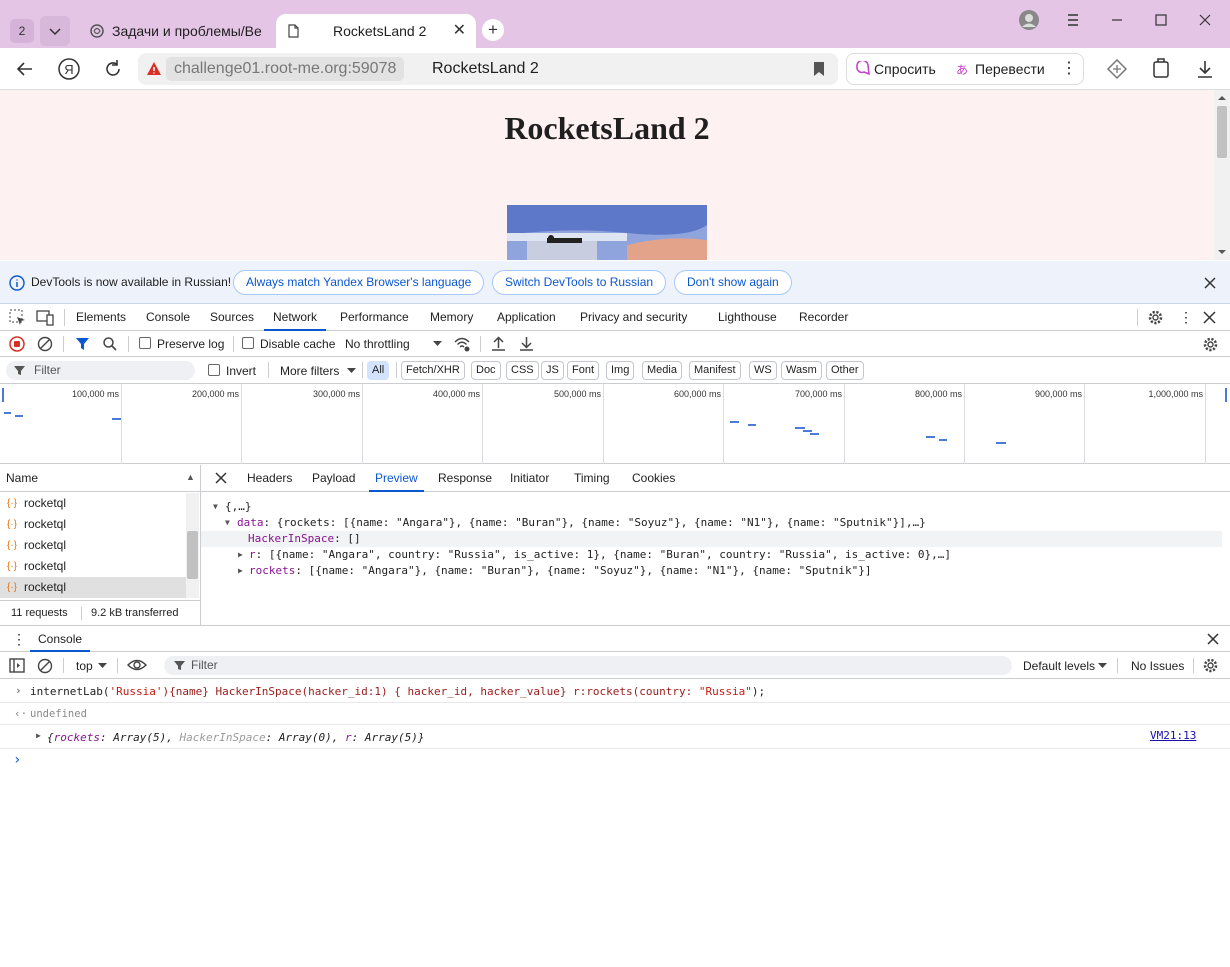 The height and width of the screenshot is (967, 1230). I want to click on console-filter-input: Filter, so click(588, 665).